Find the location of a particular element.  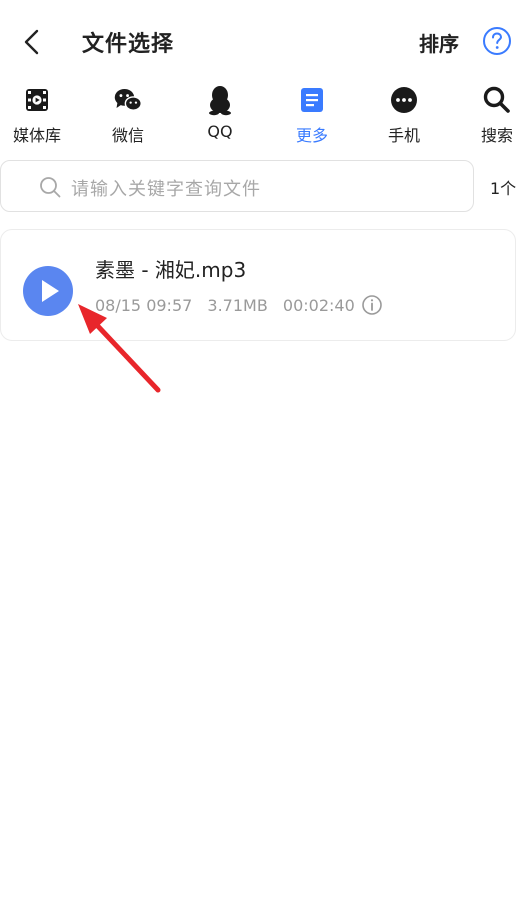

search-input: 请输入关键字查询文件 is located at coordinates (237, 186).